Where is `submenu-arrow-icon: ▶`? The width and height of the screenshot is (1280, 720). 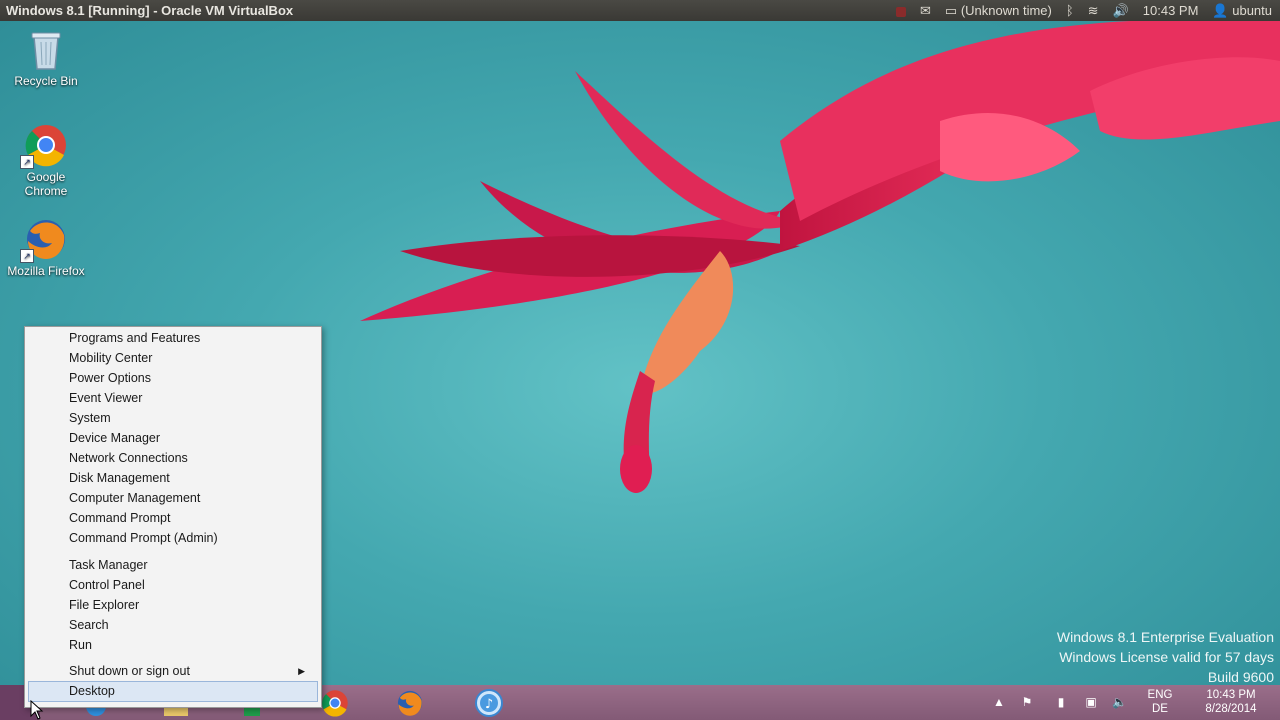
submenu-arrow-icon: ▶ is located at coordinates (301, 671).